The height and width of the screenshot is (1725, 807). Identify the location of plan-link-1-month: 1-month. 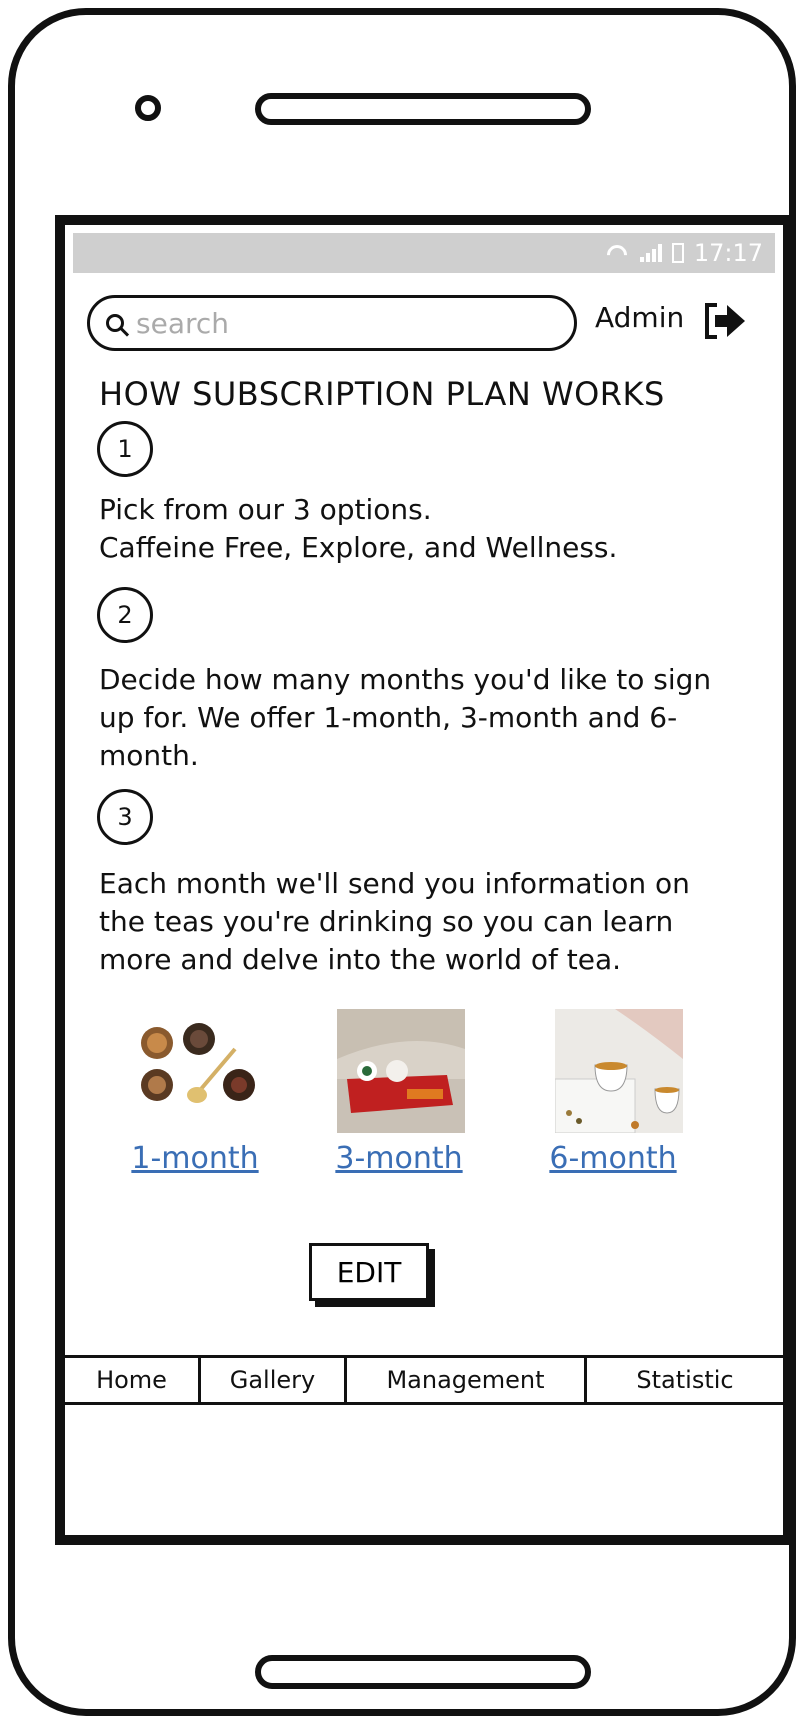
(195, 1158).